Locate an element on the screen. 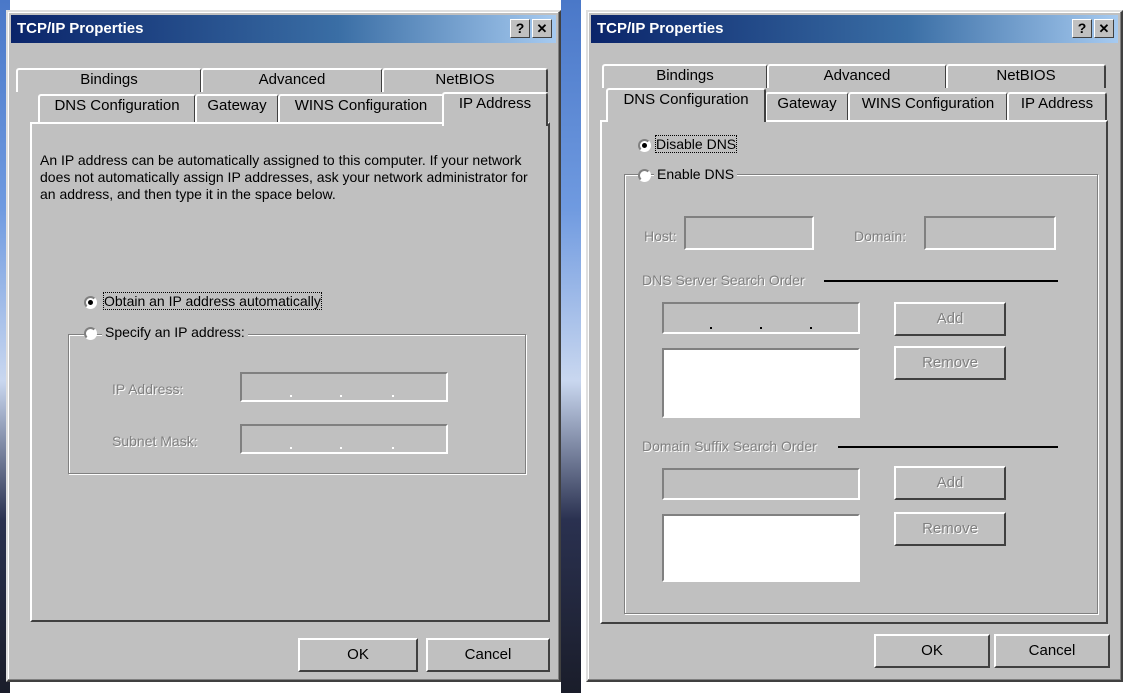 The width and height of the screenshot is (1132, 693). desktop-background-middle is located at coordinates (571, 346).